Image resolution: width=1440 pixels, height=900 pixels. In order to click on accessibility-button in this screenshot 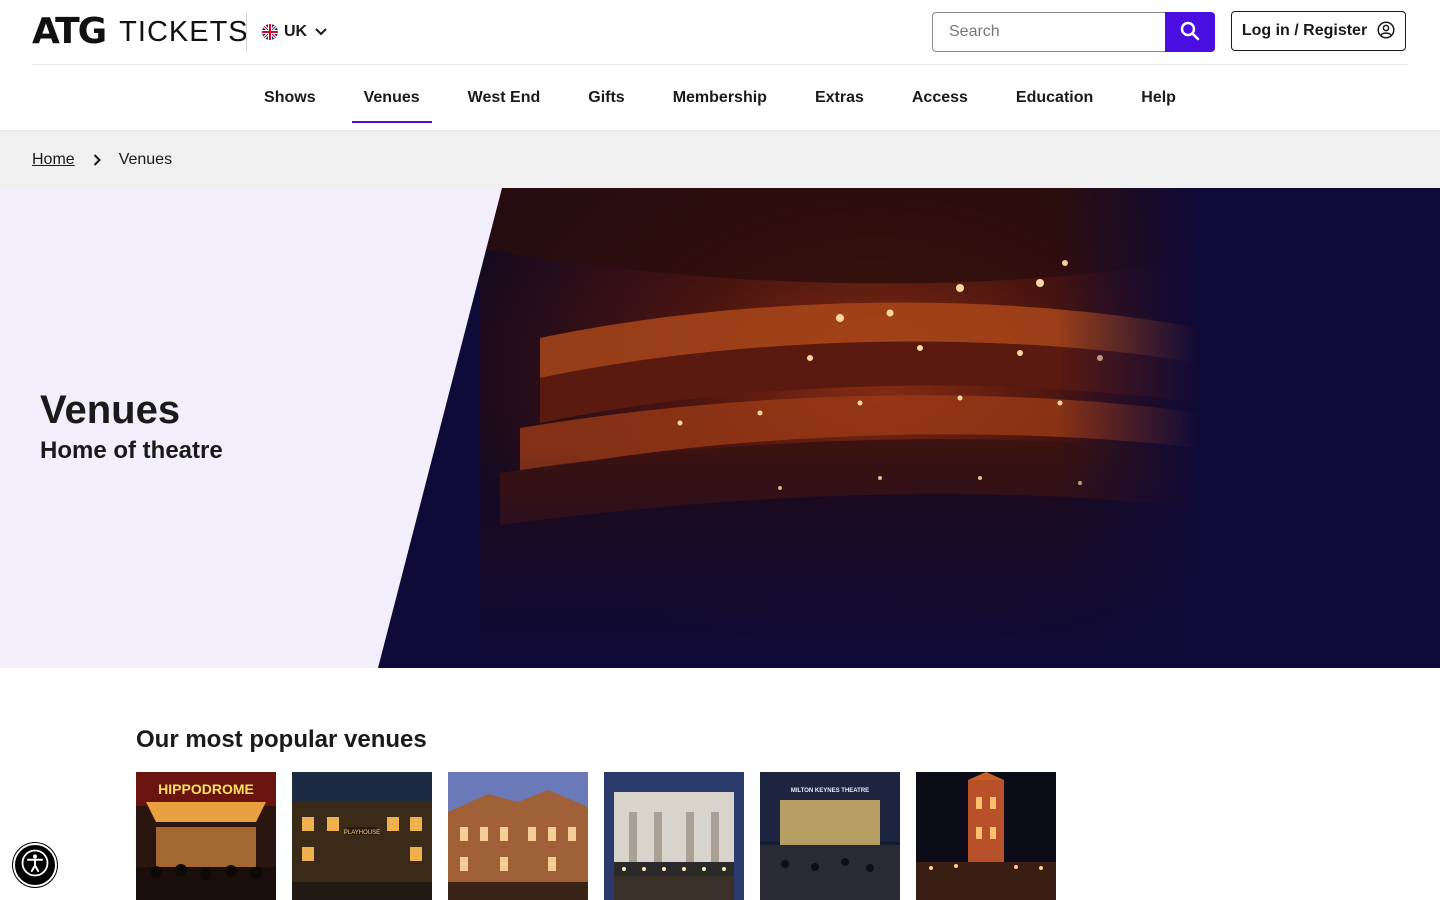, I will do `click(35, 865)`.